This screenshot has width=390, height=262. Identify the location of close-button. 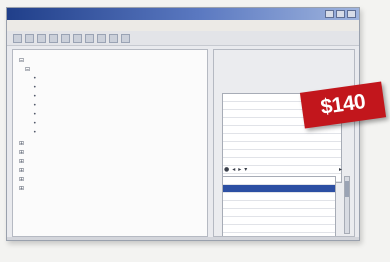
(351, 14).